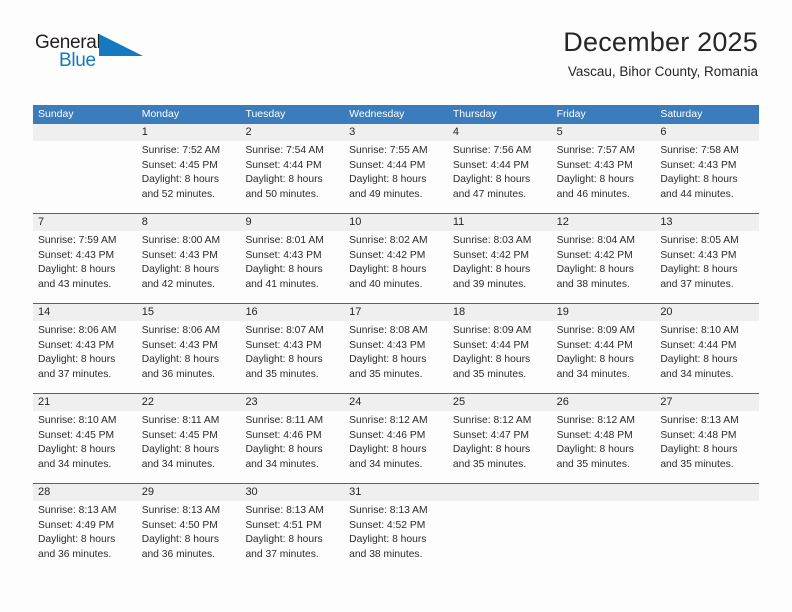 The width and height of the screenshot is (792, 612). Describe the element at coordinates (189, 402) in the screenshot. I see `day-number-22: 22` at that location.